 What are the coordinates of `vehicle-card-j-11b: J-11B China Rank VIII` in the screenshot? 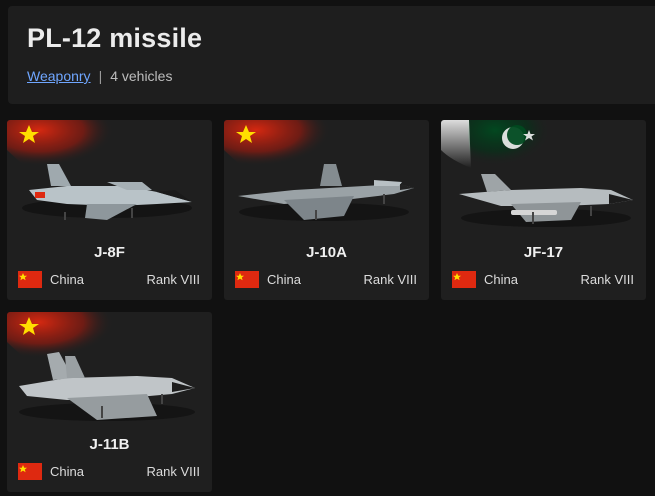 It's located at (109, 402).